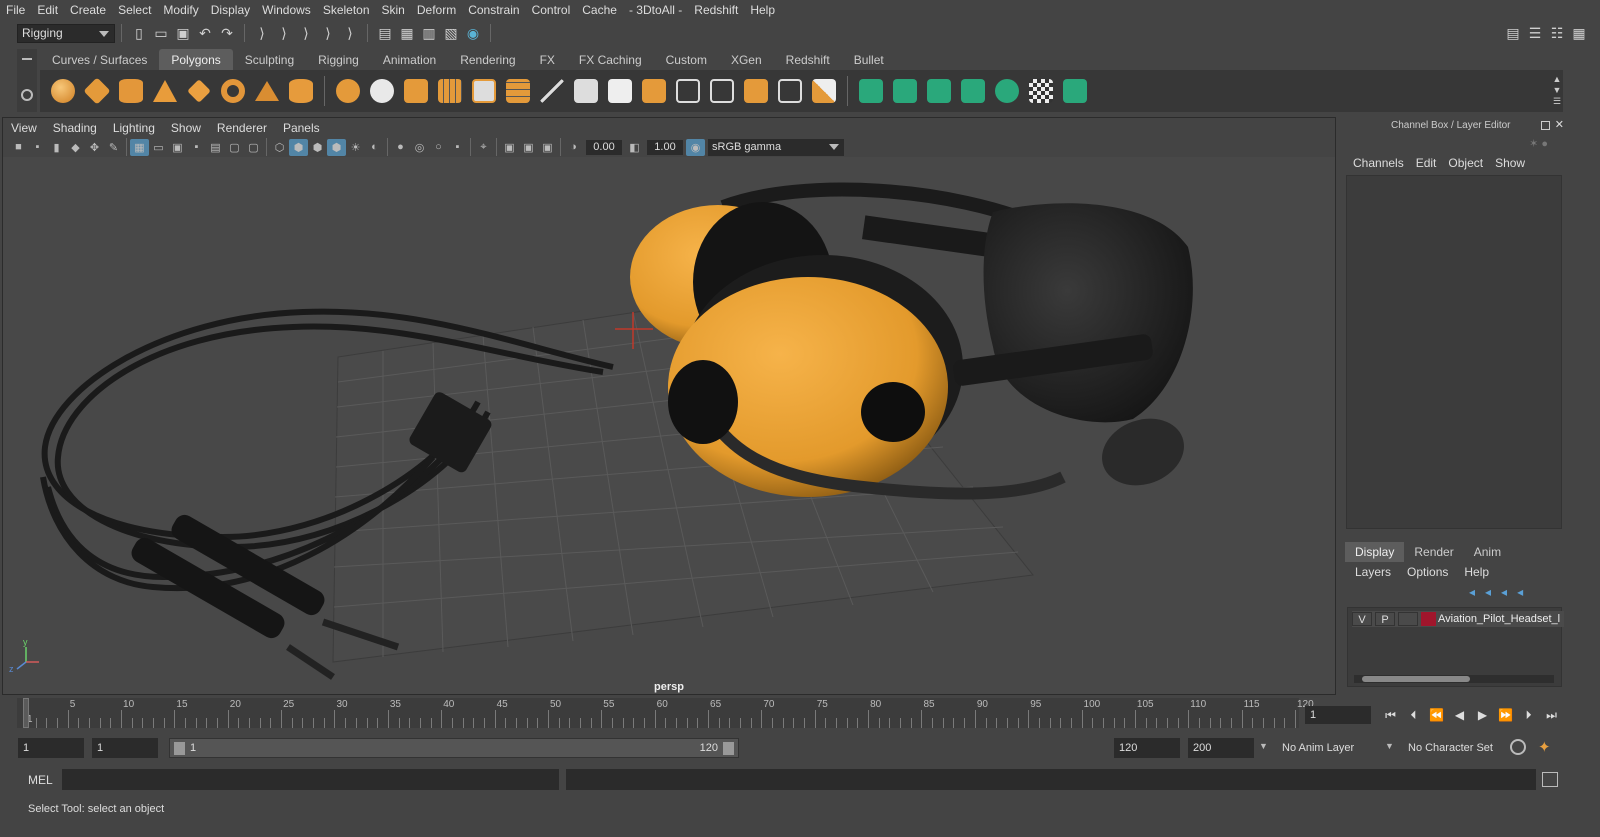  I want to click on save-scene-icon: ▣, so click(183, 33).